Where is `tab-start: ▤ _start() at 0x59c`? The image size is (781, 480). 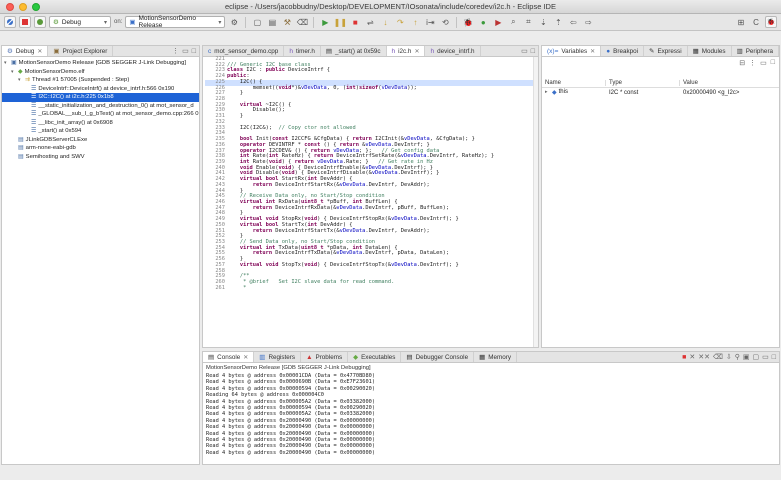 tab-start: ▤ _start() at 0x59c is located at coordinates (354, 51).